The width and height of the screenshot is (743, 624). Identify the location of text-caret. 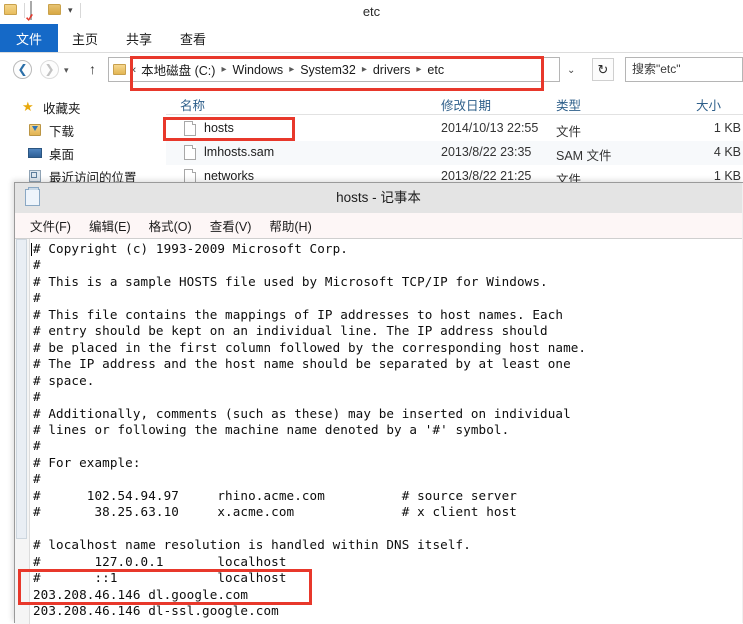
(31, 249).